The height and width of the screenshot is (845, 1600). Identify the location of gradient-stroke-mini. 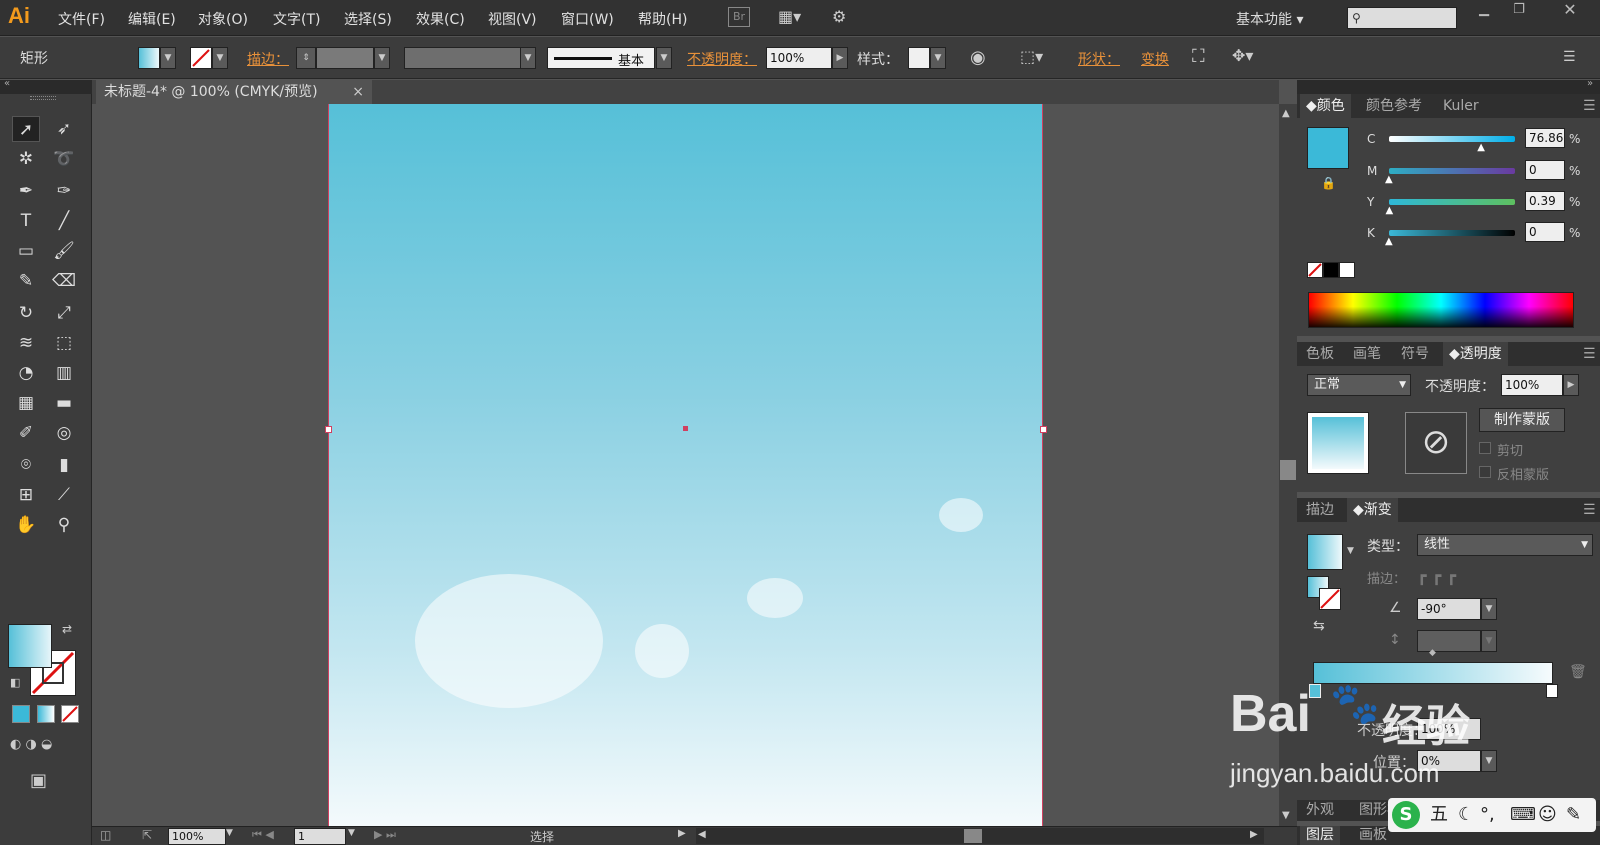
(1330, 599).